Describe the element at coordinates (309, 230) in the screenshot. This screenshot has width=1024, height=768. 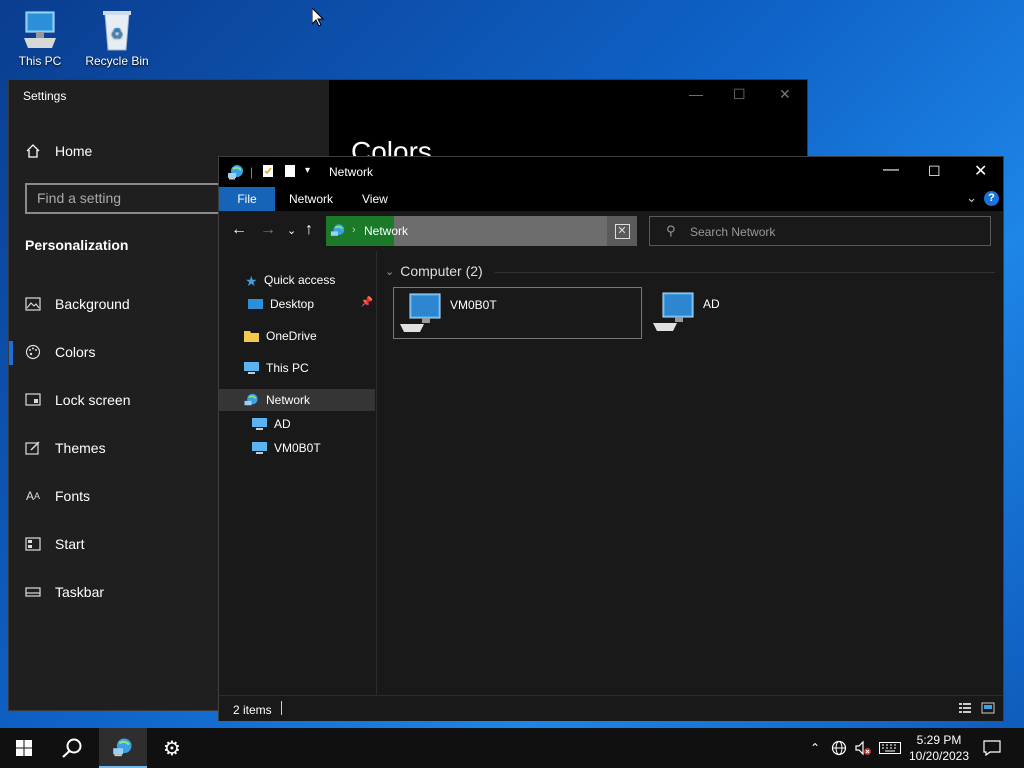
I see `up-arrow-icon: ↑` at that location.